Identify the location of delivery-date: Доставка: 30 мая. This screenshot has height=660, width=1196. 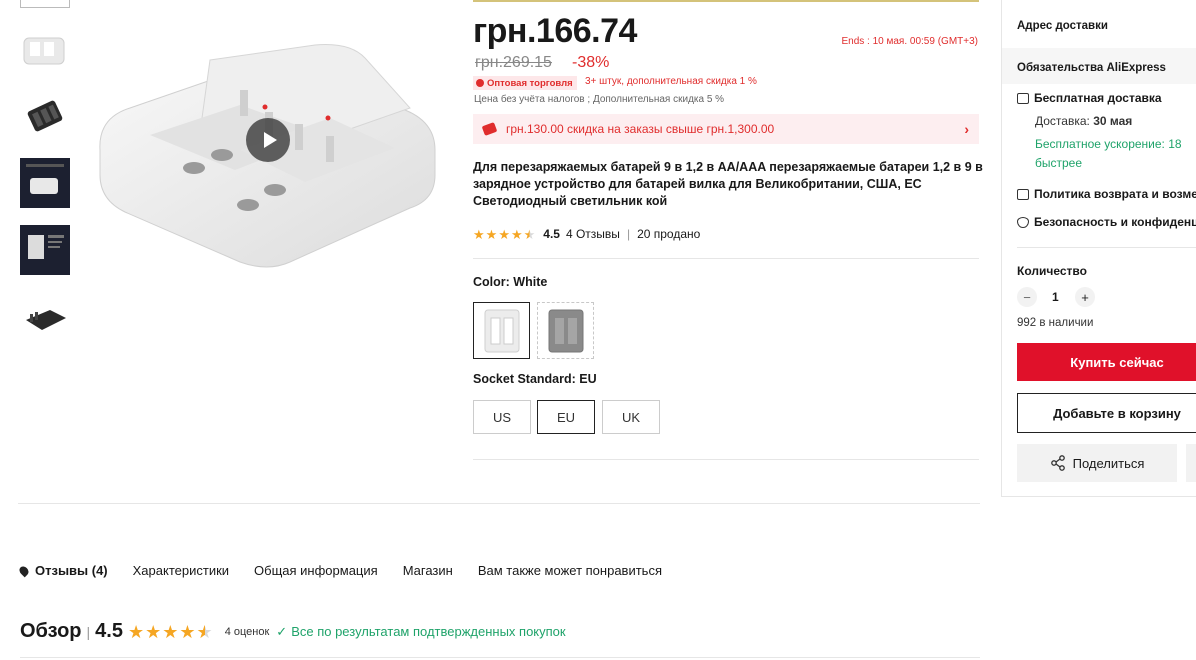
(1083, 121).